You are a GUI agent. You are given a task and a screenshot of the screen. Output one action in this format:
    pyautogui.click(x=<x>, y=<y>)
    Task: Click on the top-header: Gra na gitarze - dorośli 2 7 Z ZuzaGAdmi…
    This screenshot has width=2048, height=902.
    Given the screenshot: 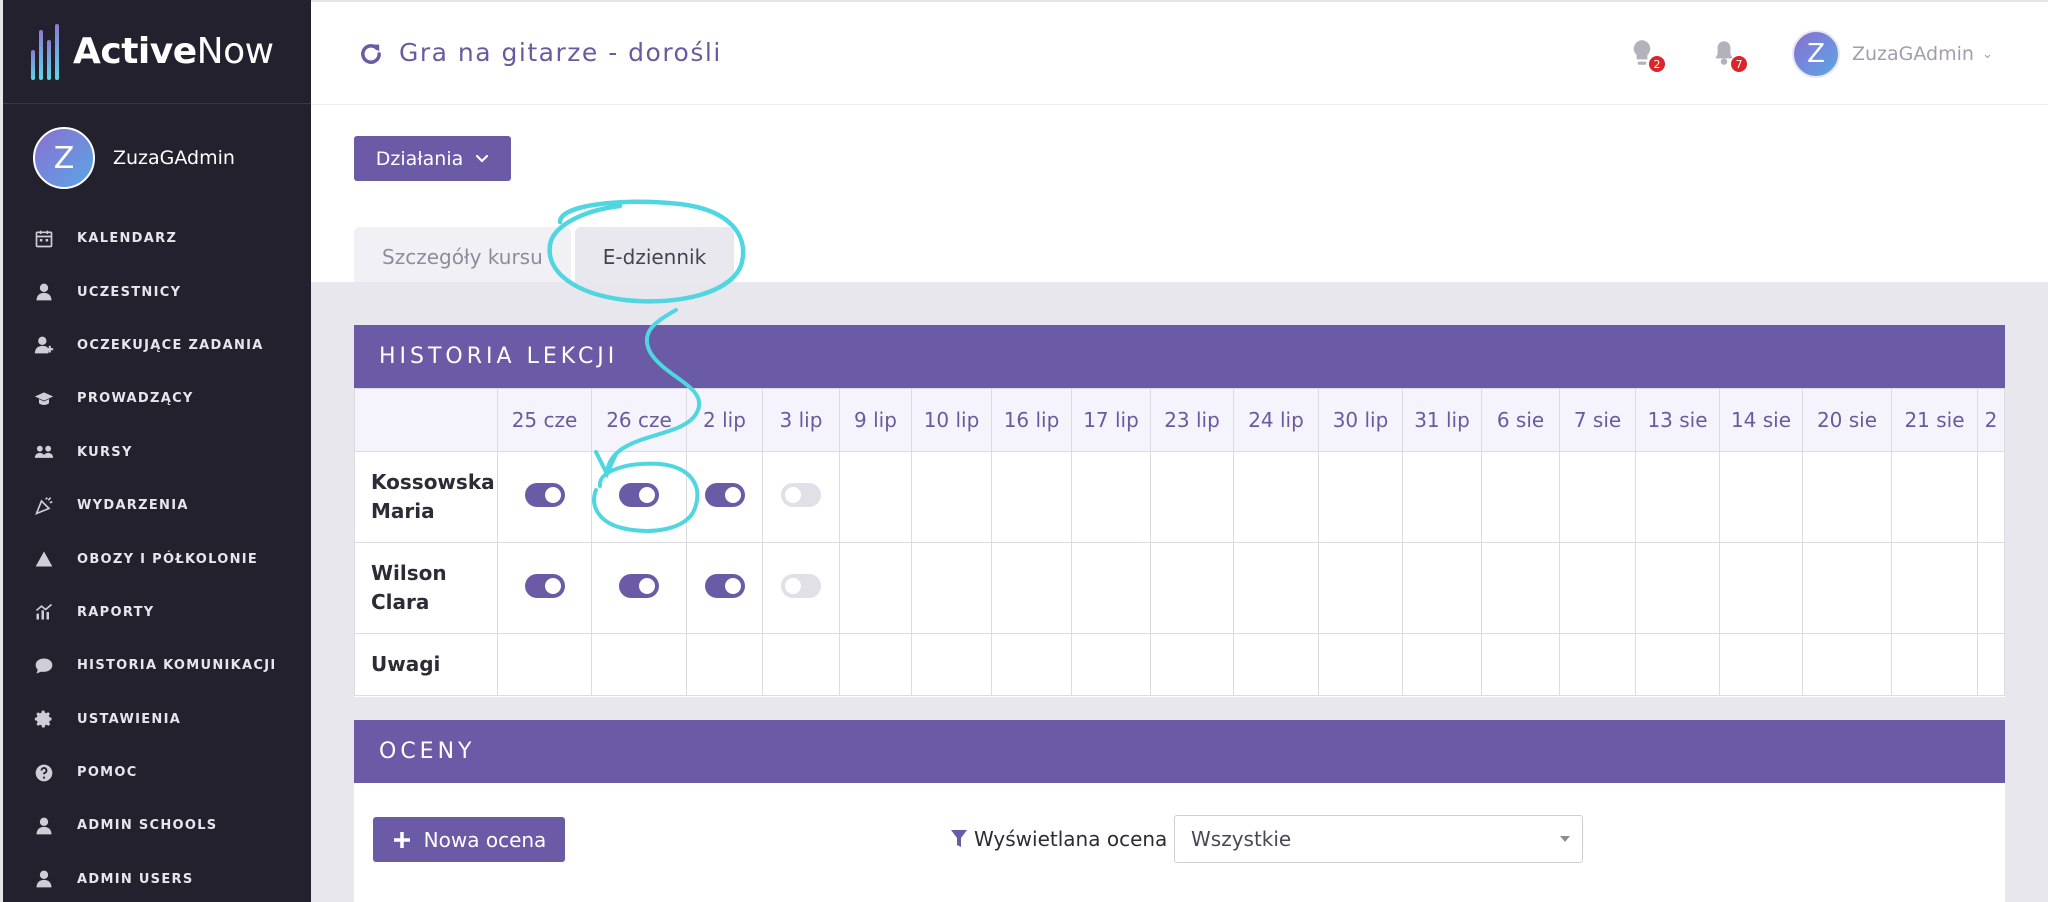 What is the action you would take?
    pyautogui.click(x=1179, y=52)
    